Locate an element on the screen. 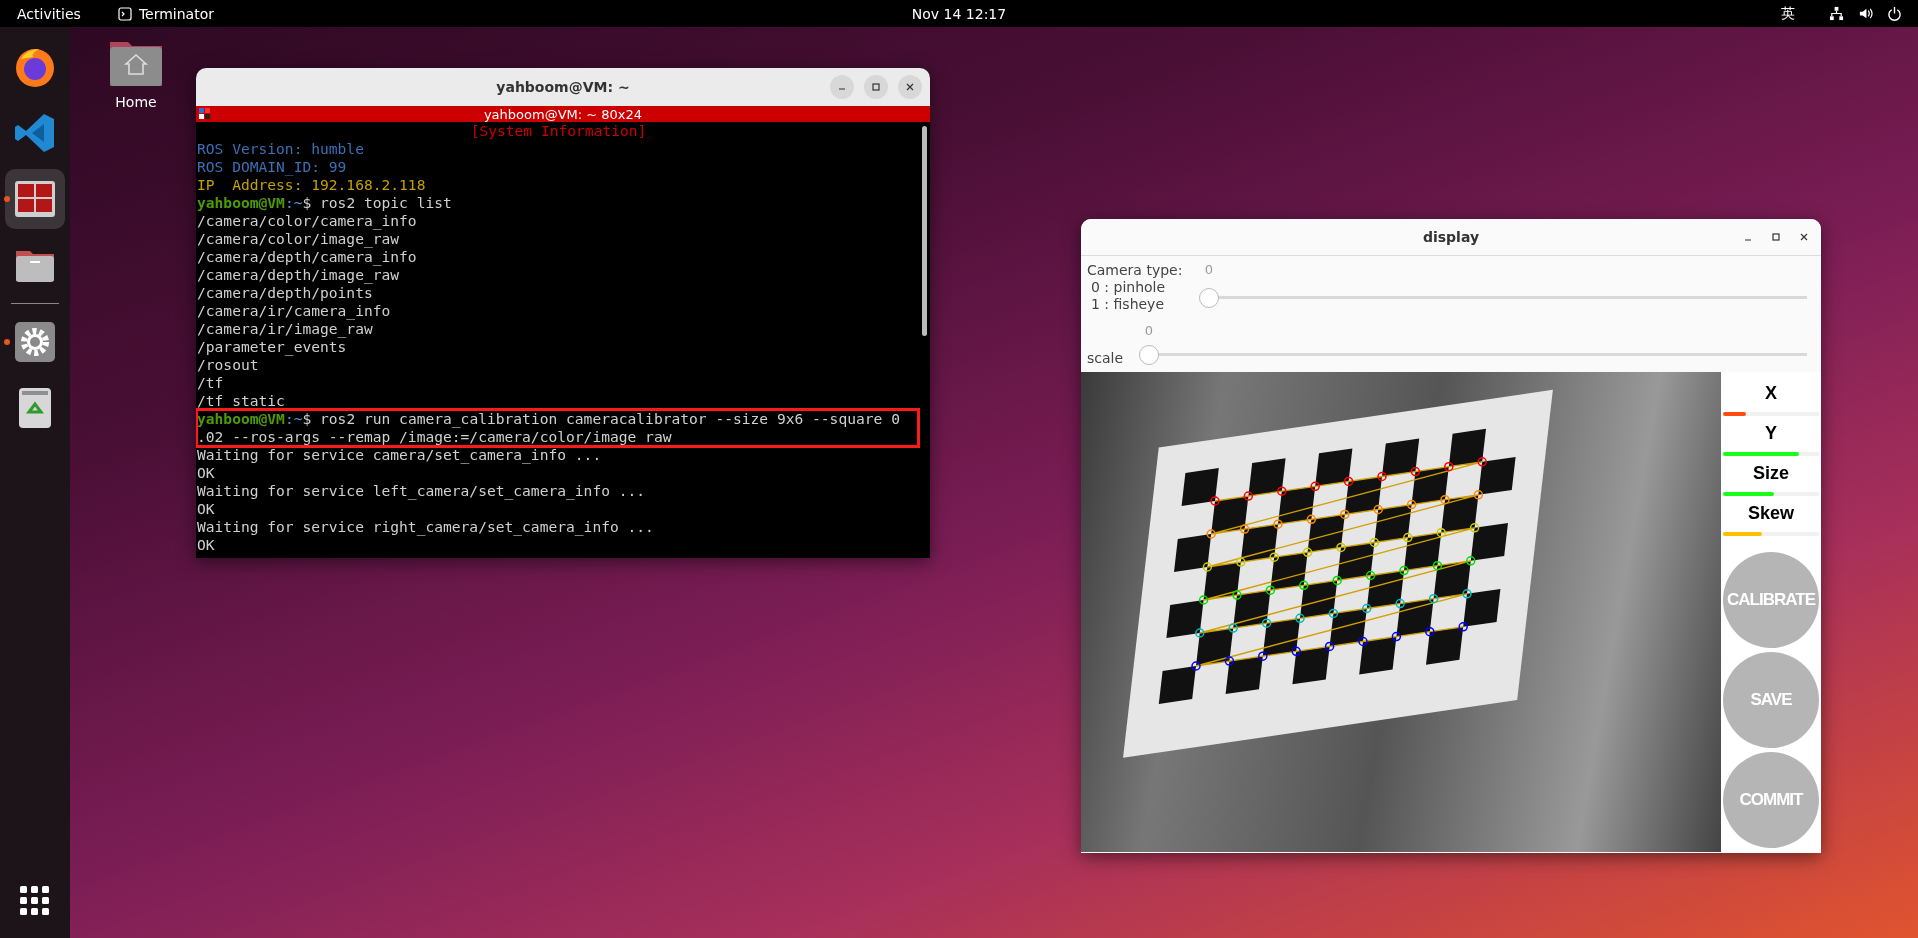 The height and width of the screenshot is (938, 1918). slider-label: scale is located at coordinates (1105, 358).